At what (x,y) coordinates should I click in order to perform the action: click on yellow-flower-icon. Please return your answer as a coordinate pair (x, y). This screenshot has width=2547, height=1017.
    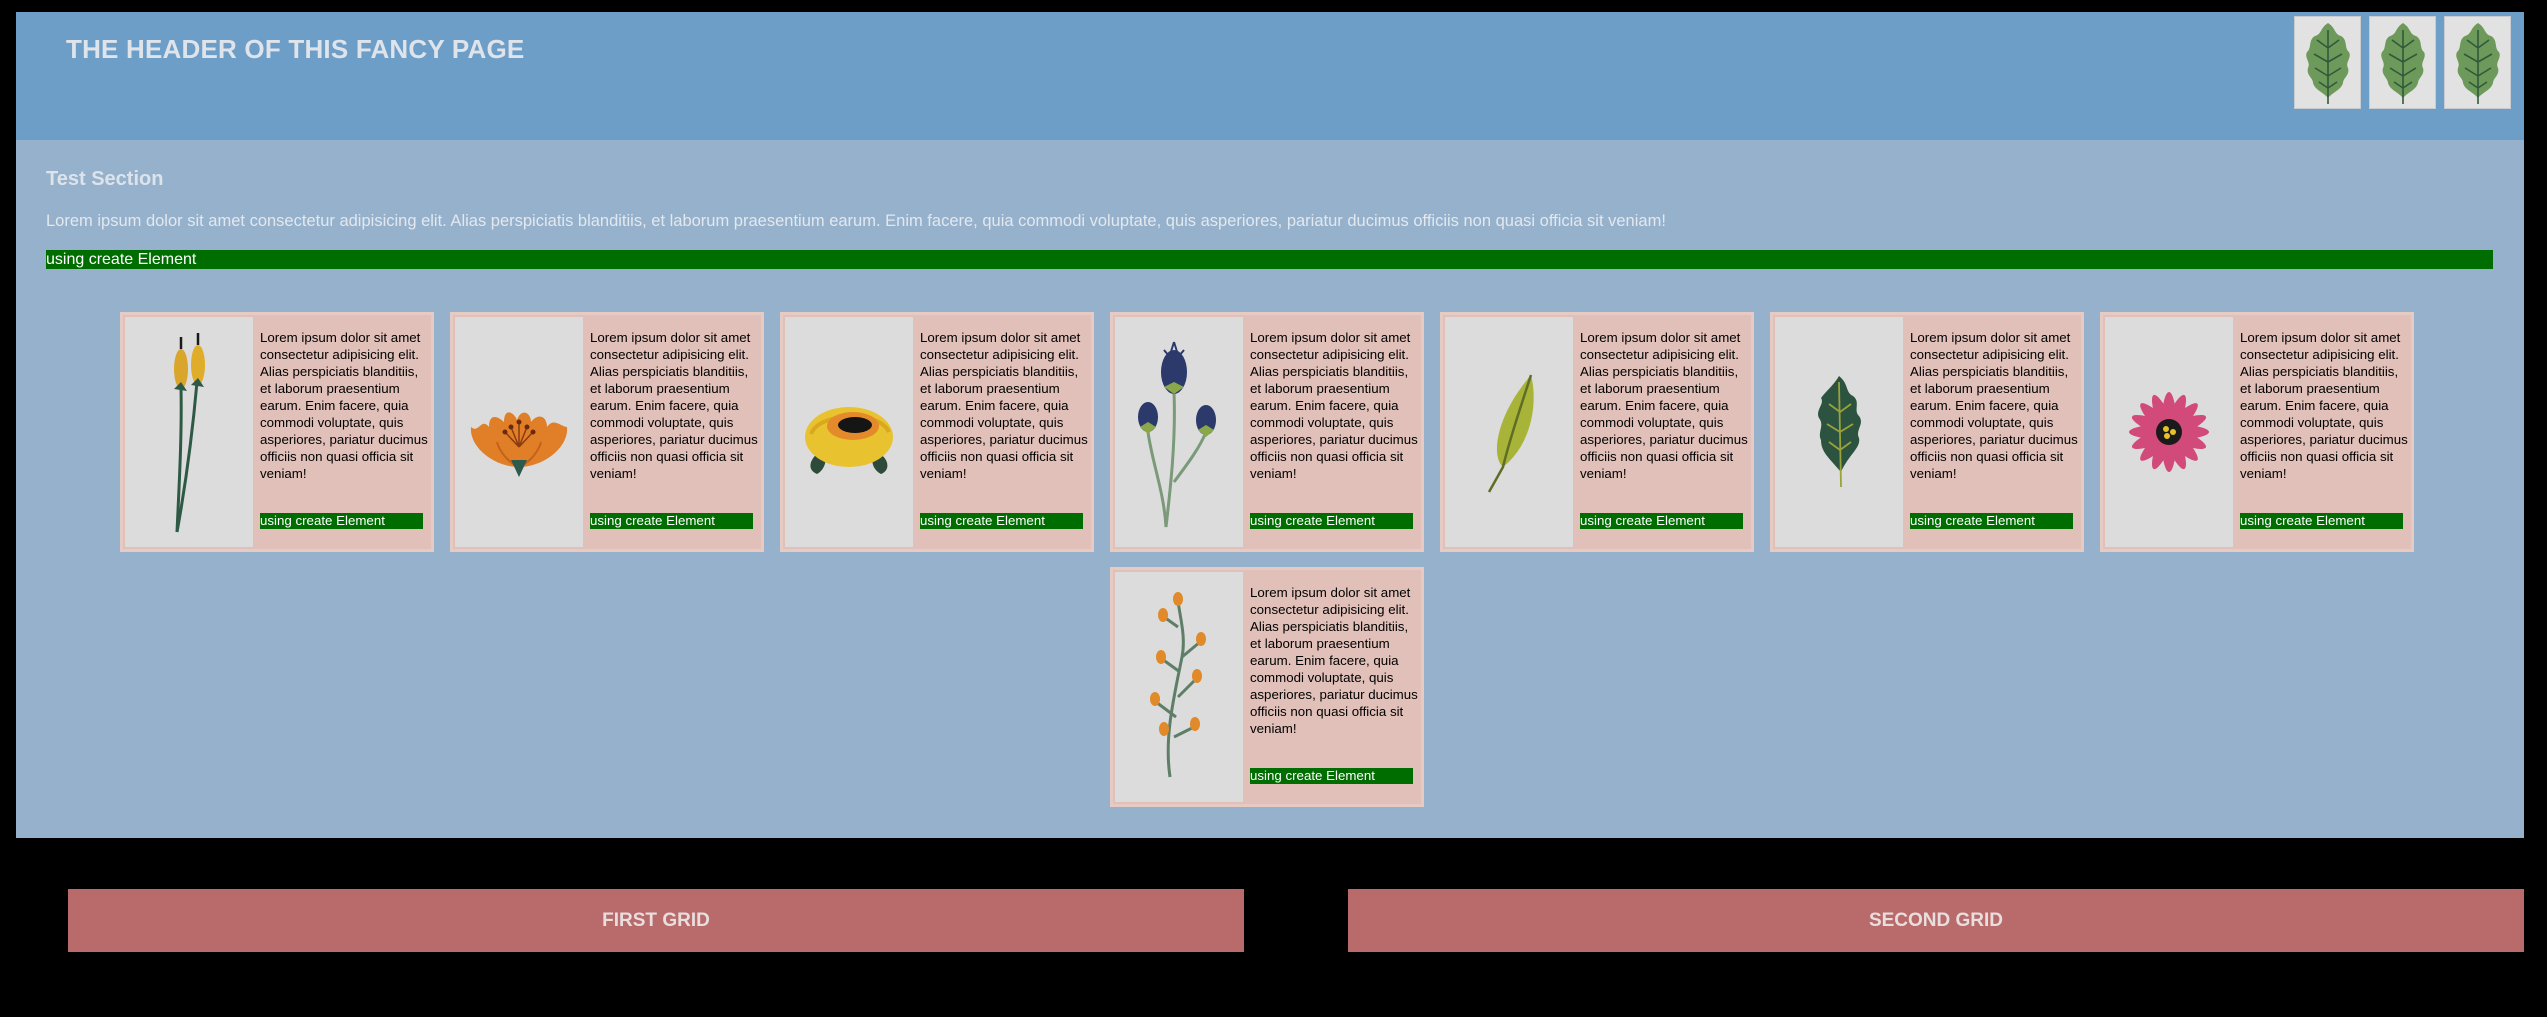
    Looking at the image, I should click on (849, 432).